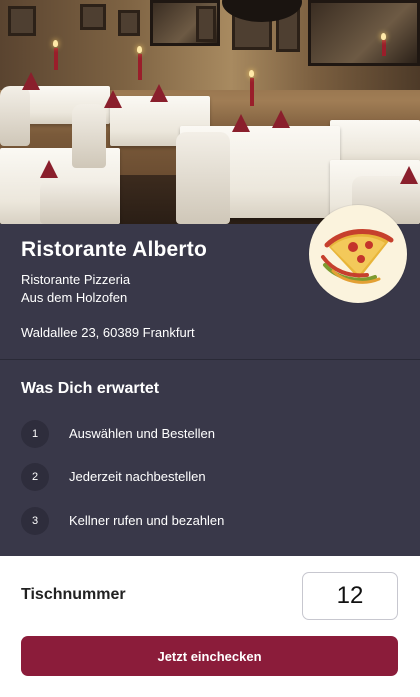 The width and height of the screenshot is (420, 697). I want to click on step-item: 2 Jederzeit nachbestellen, so click(211, 477).